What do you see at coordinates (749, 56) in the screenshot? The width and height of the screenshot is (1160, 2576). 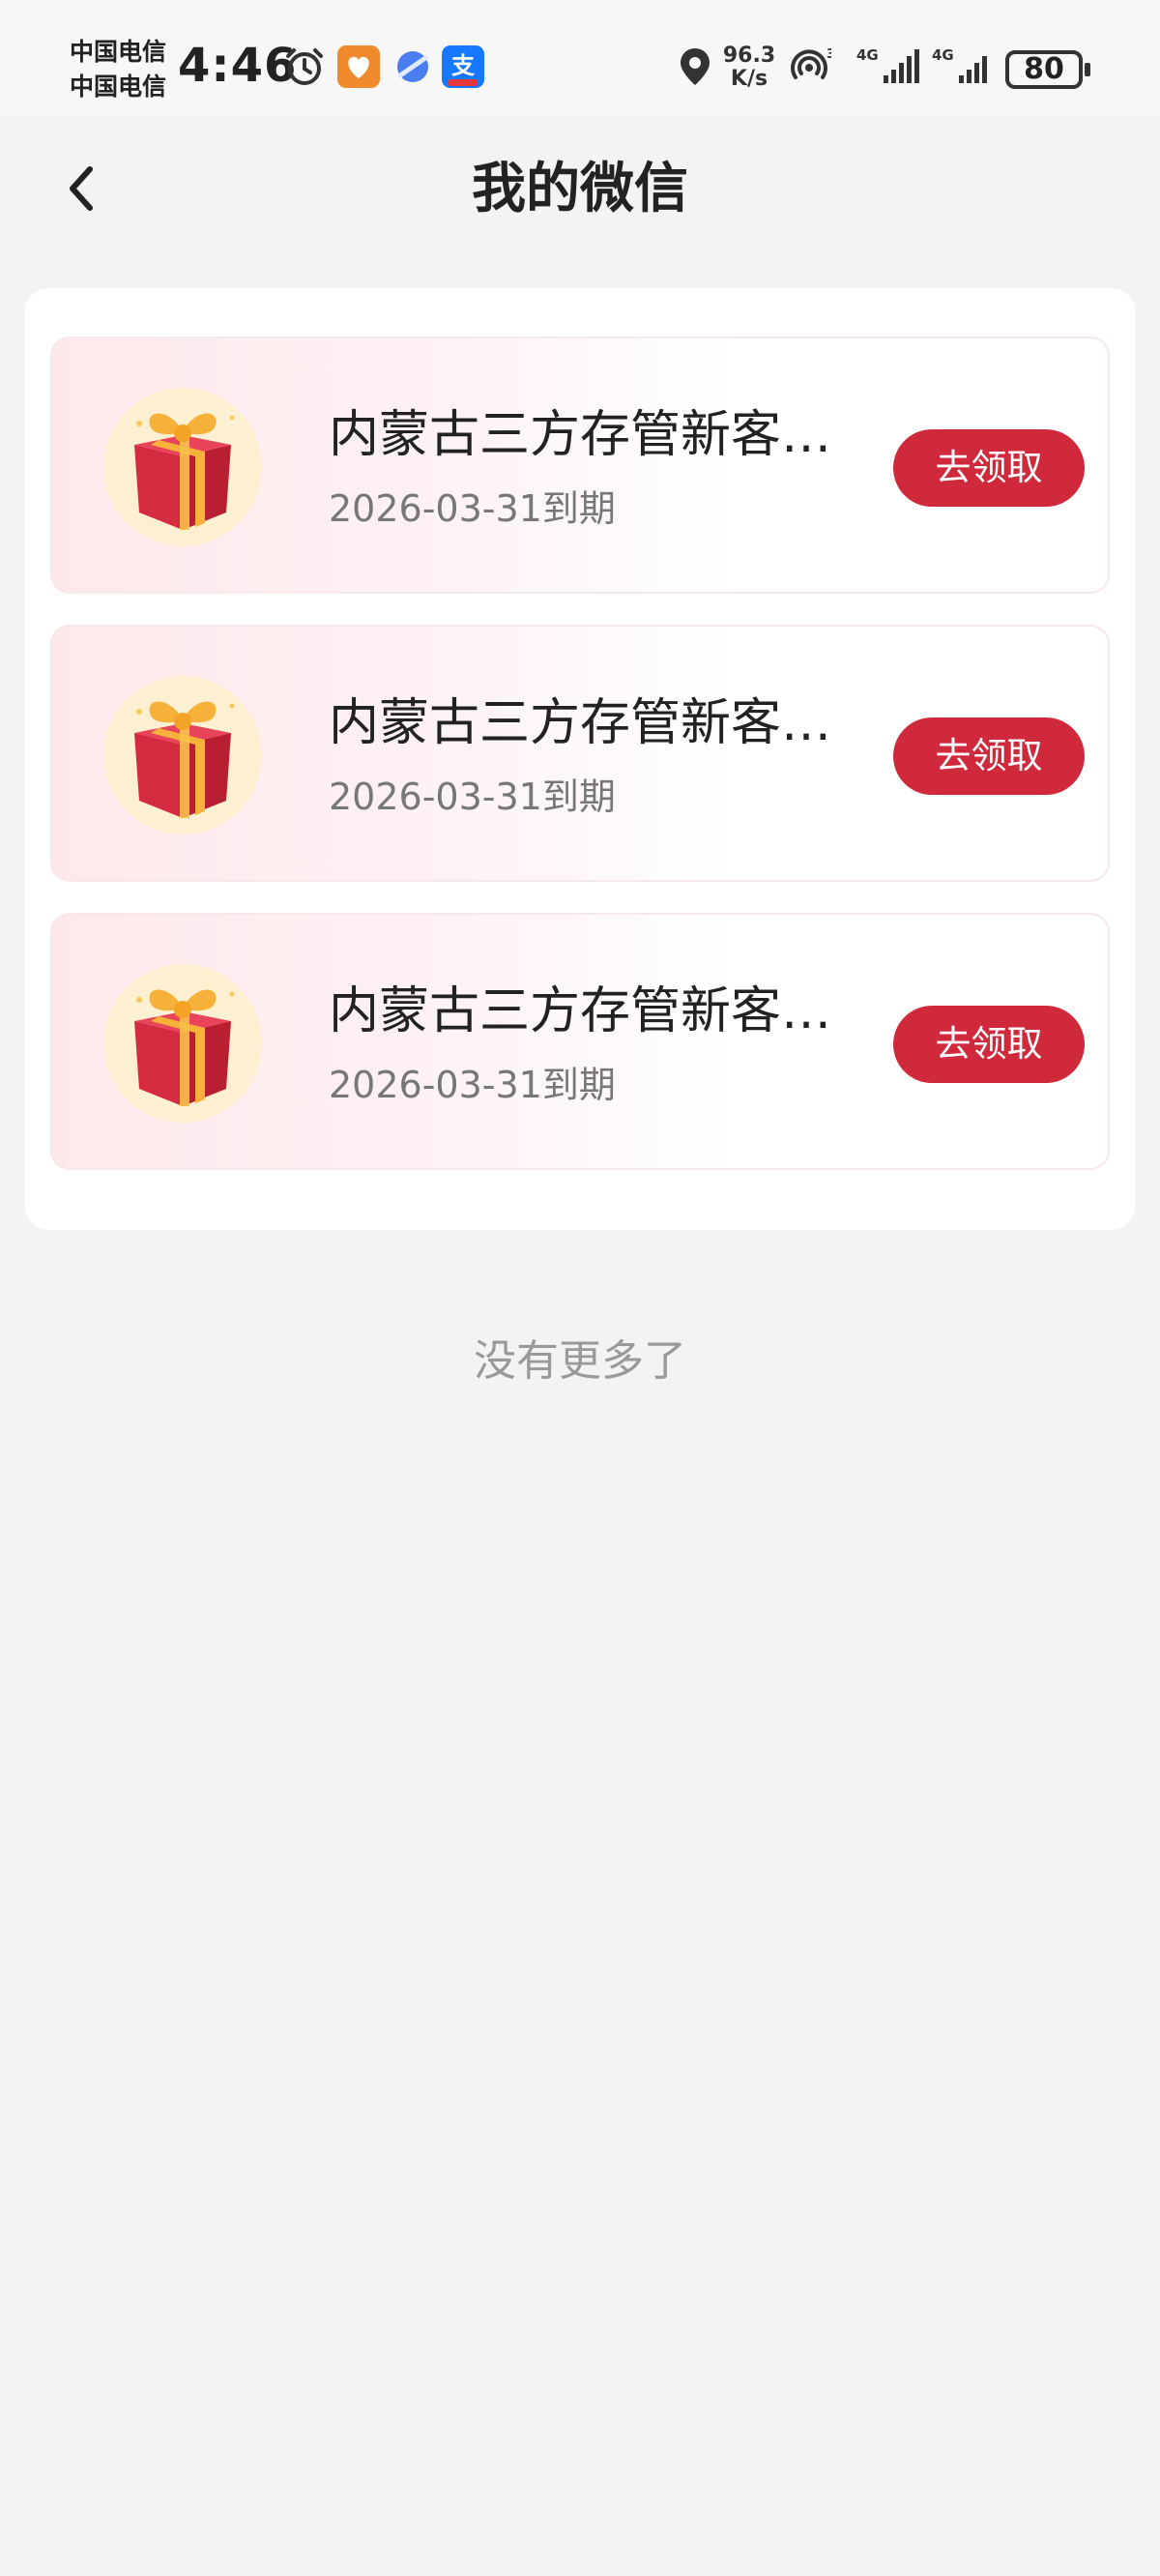 I see `net-speed-value: 96.3` at bounding box center [749, 56].